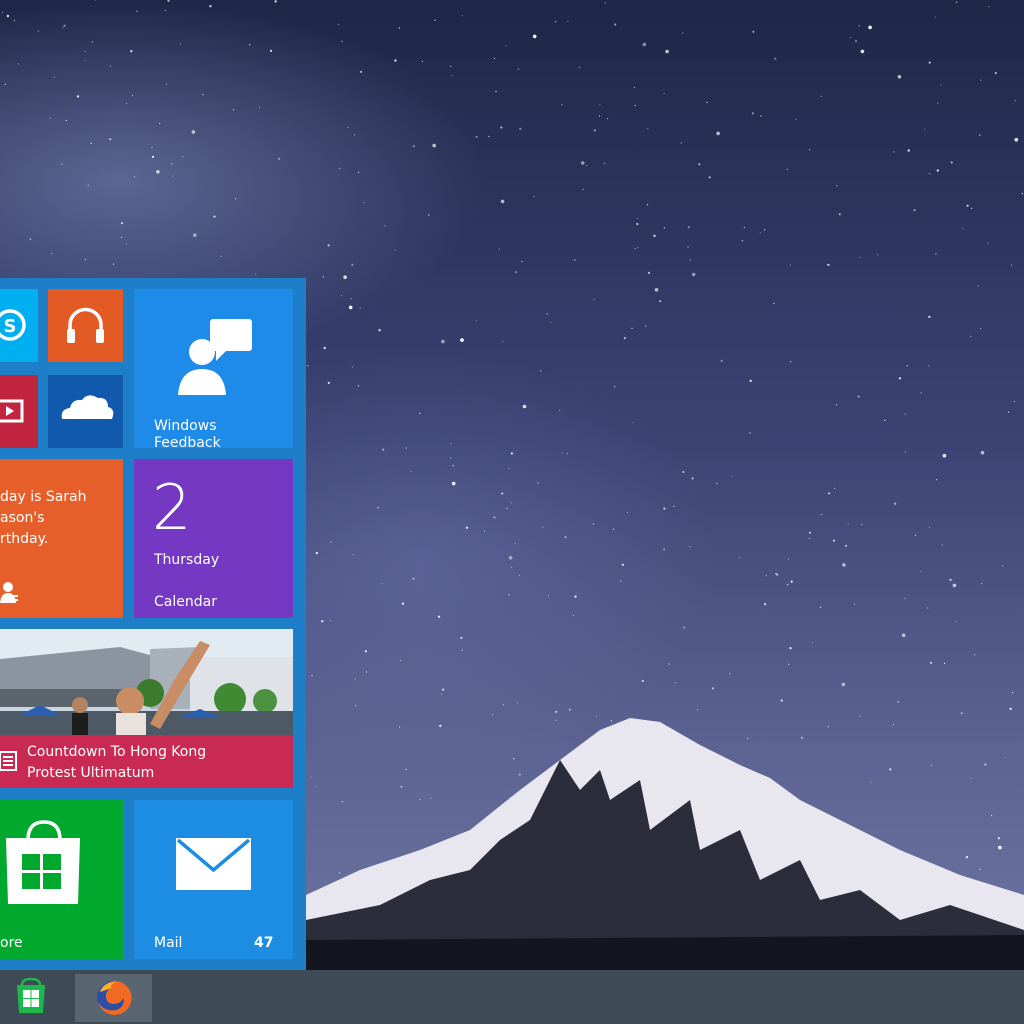  I want to click on firefox-icon, so click(114, 997).